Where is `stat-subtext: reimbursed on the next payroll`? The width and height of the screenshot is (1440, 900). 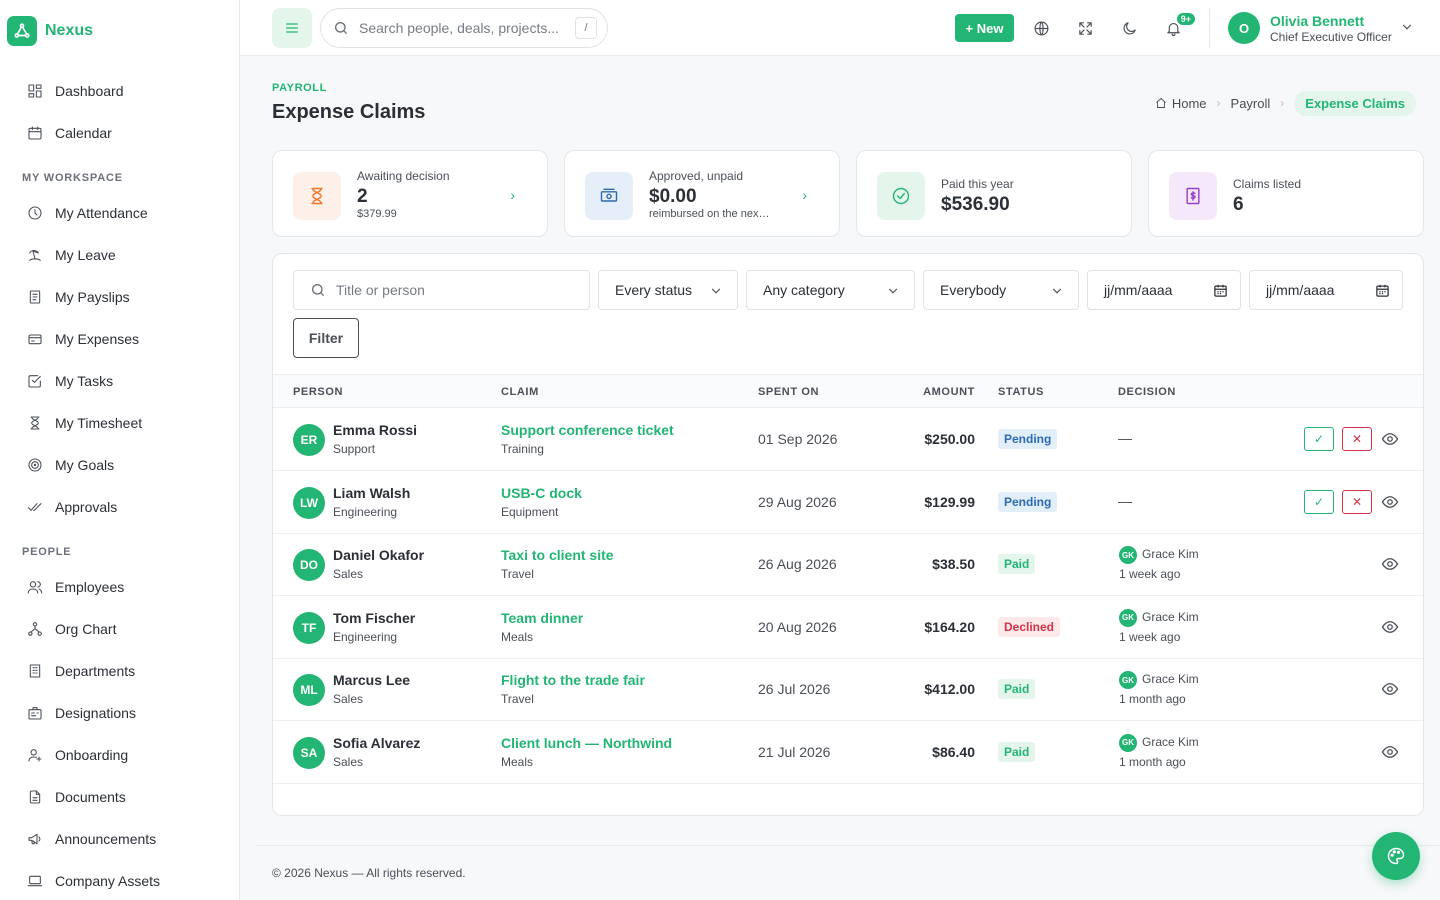 stat-subtext: reimbursed on the next payroll is located at coordinates (710, 214).